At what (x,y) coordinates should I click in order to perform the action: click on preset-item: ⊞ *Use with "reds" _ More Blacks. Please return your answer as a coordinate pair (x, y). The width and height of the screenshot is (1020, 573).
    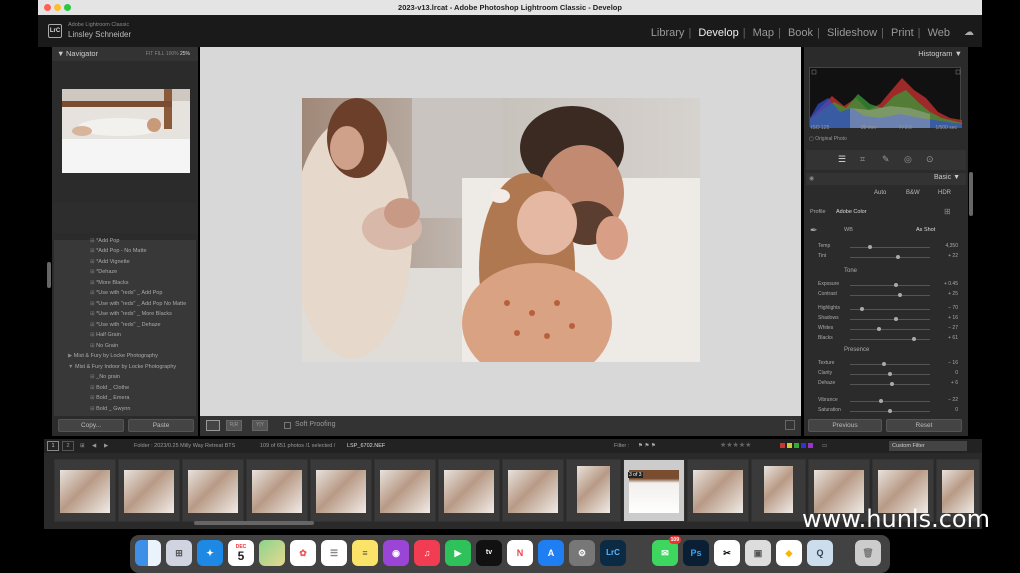
    Looking at the image, I should click on (131, 314).